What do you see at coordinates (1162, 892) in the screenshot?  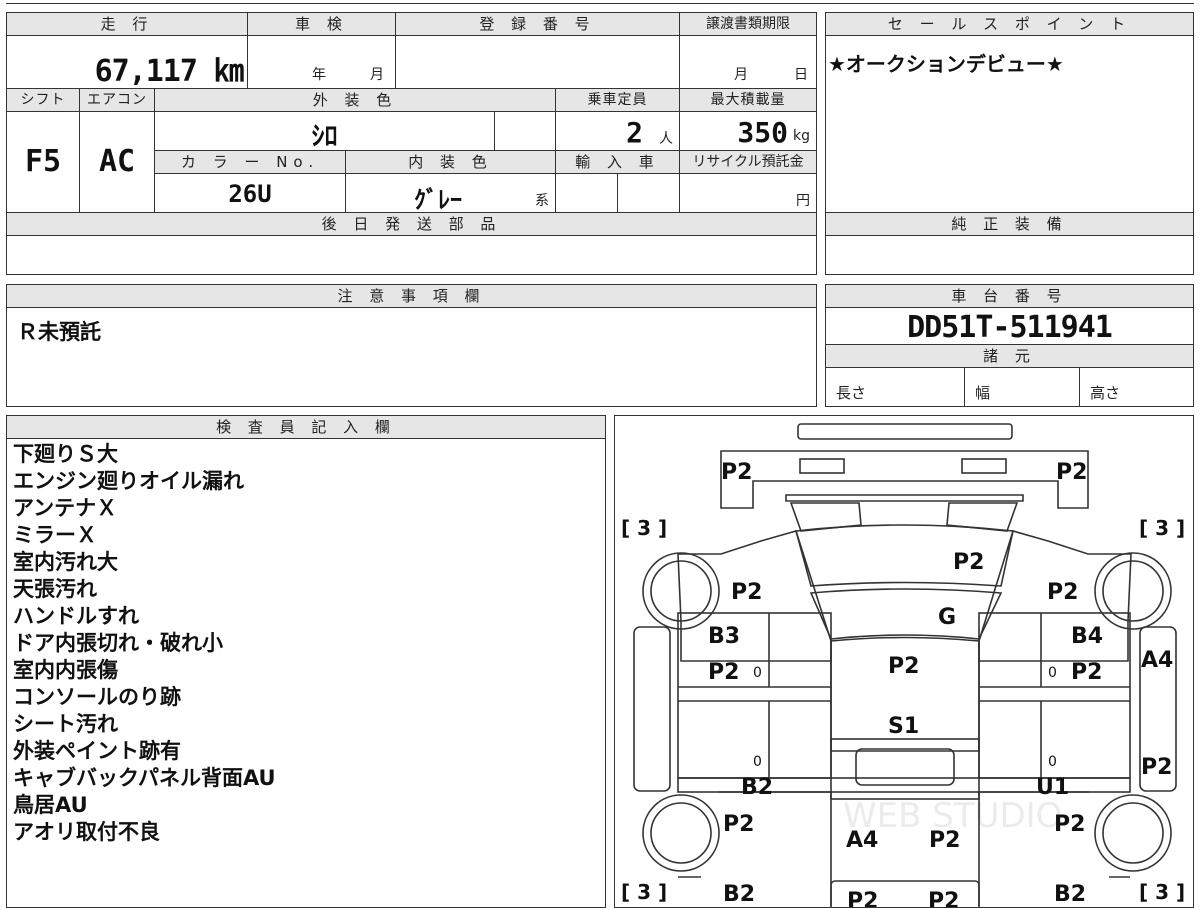 I see `mark-corner-rear-right: [ 3 ]` at bounding box center [1162, 892].